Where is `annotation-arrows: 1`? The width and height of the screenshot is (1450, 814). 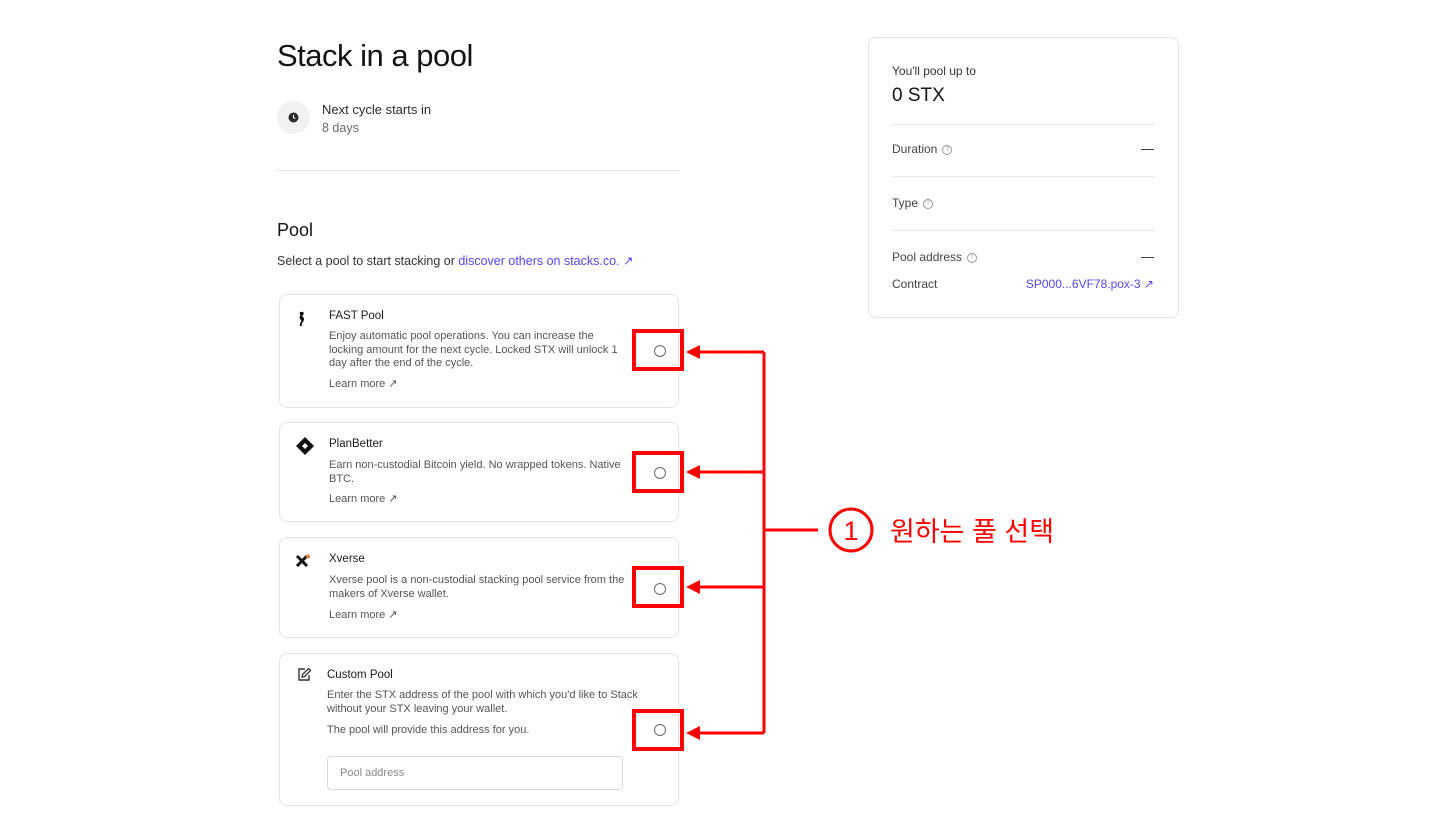 annotation-arrows: 1 is located at coordinates (780, 542).